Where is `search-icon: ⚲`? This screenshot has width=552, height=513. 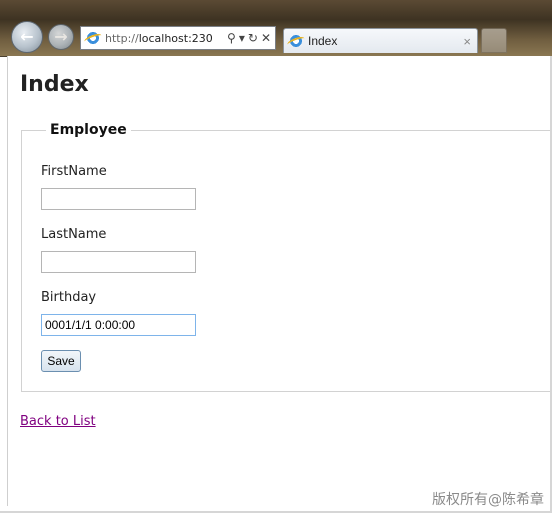
search-icon: ⚲ is located at coordinates (231, 38).